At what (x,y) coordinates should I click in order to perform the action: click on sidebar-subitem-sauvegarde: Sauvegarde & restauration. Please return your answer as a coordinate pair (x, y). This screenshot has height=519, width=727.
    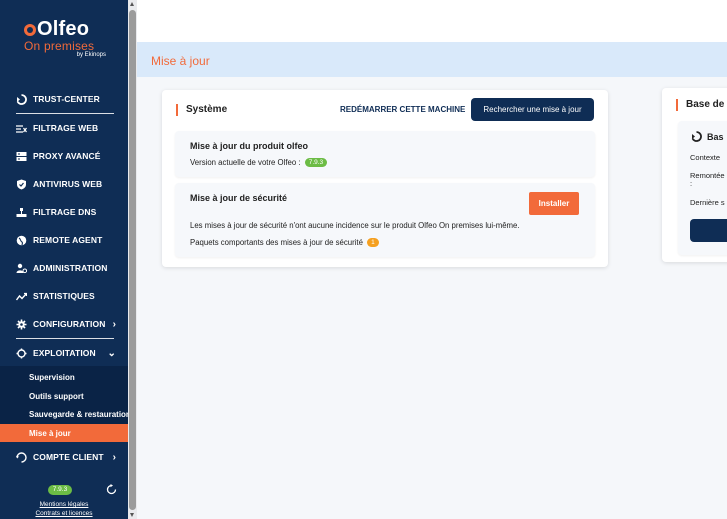
    Looking at the image, I should click on (64, 414).